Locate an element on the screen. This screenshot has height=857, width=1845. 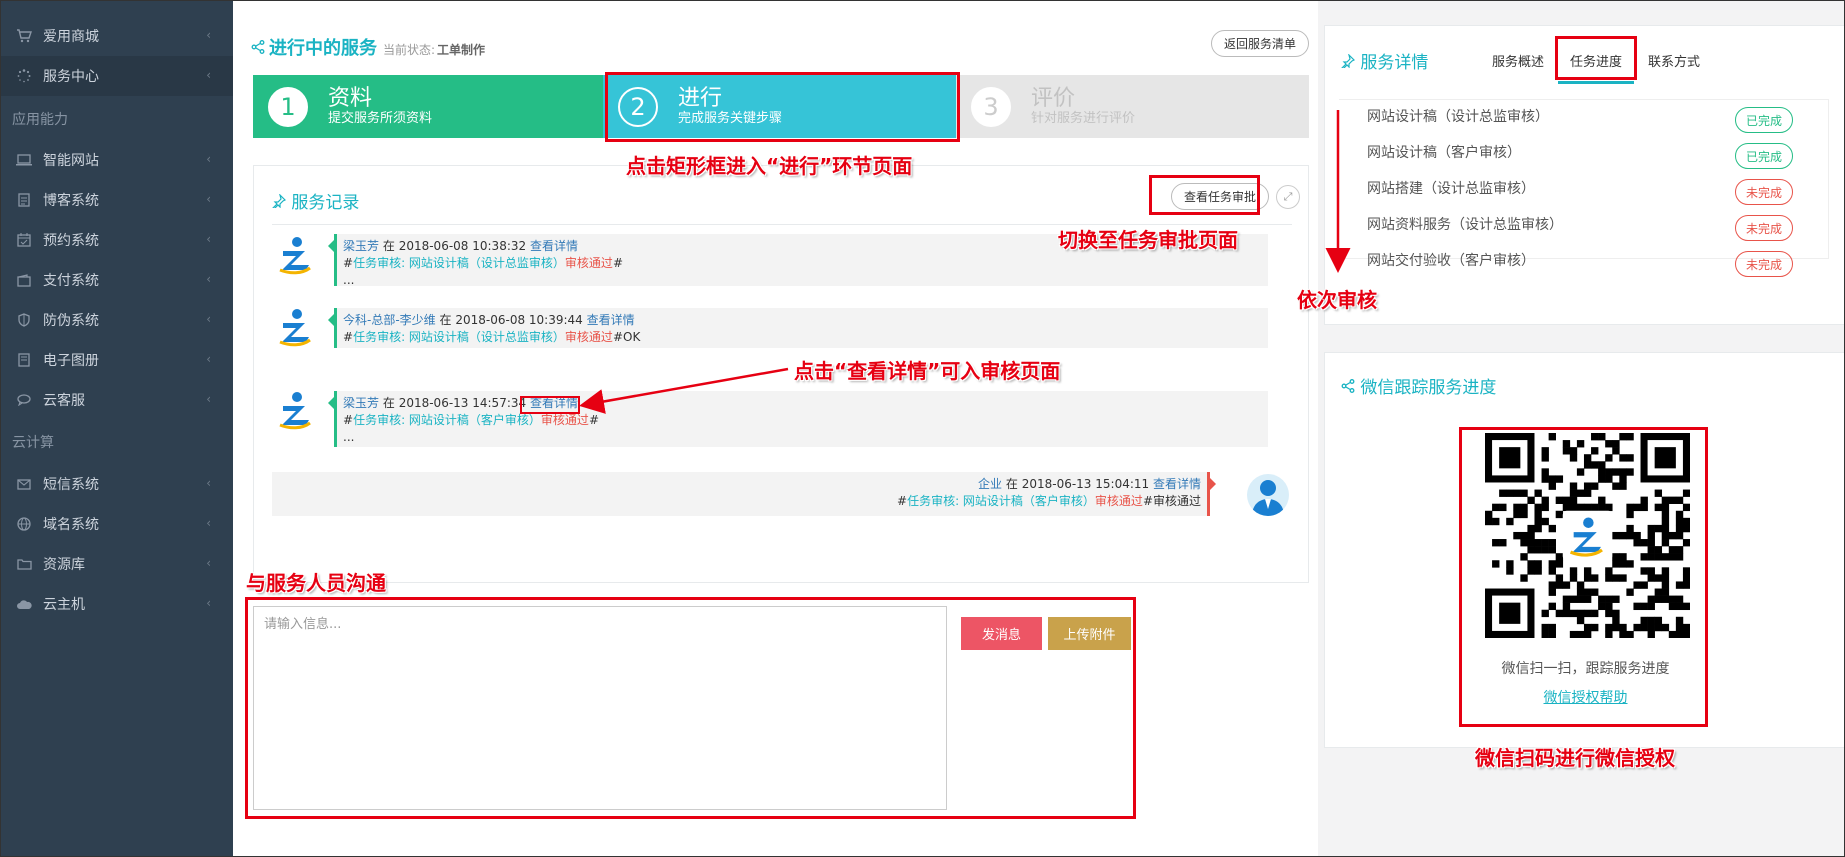
msg-time: 2018-06-13 15:04:11 is located at coordinates (1085, 484).